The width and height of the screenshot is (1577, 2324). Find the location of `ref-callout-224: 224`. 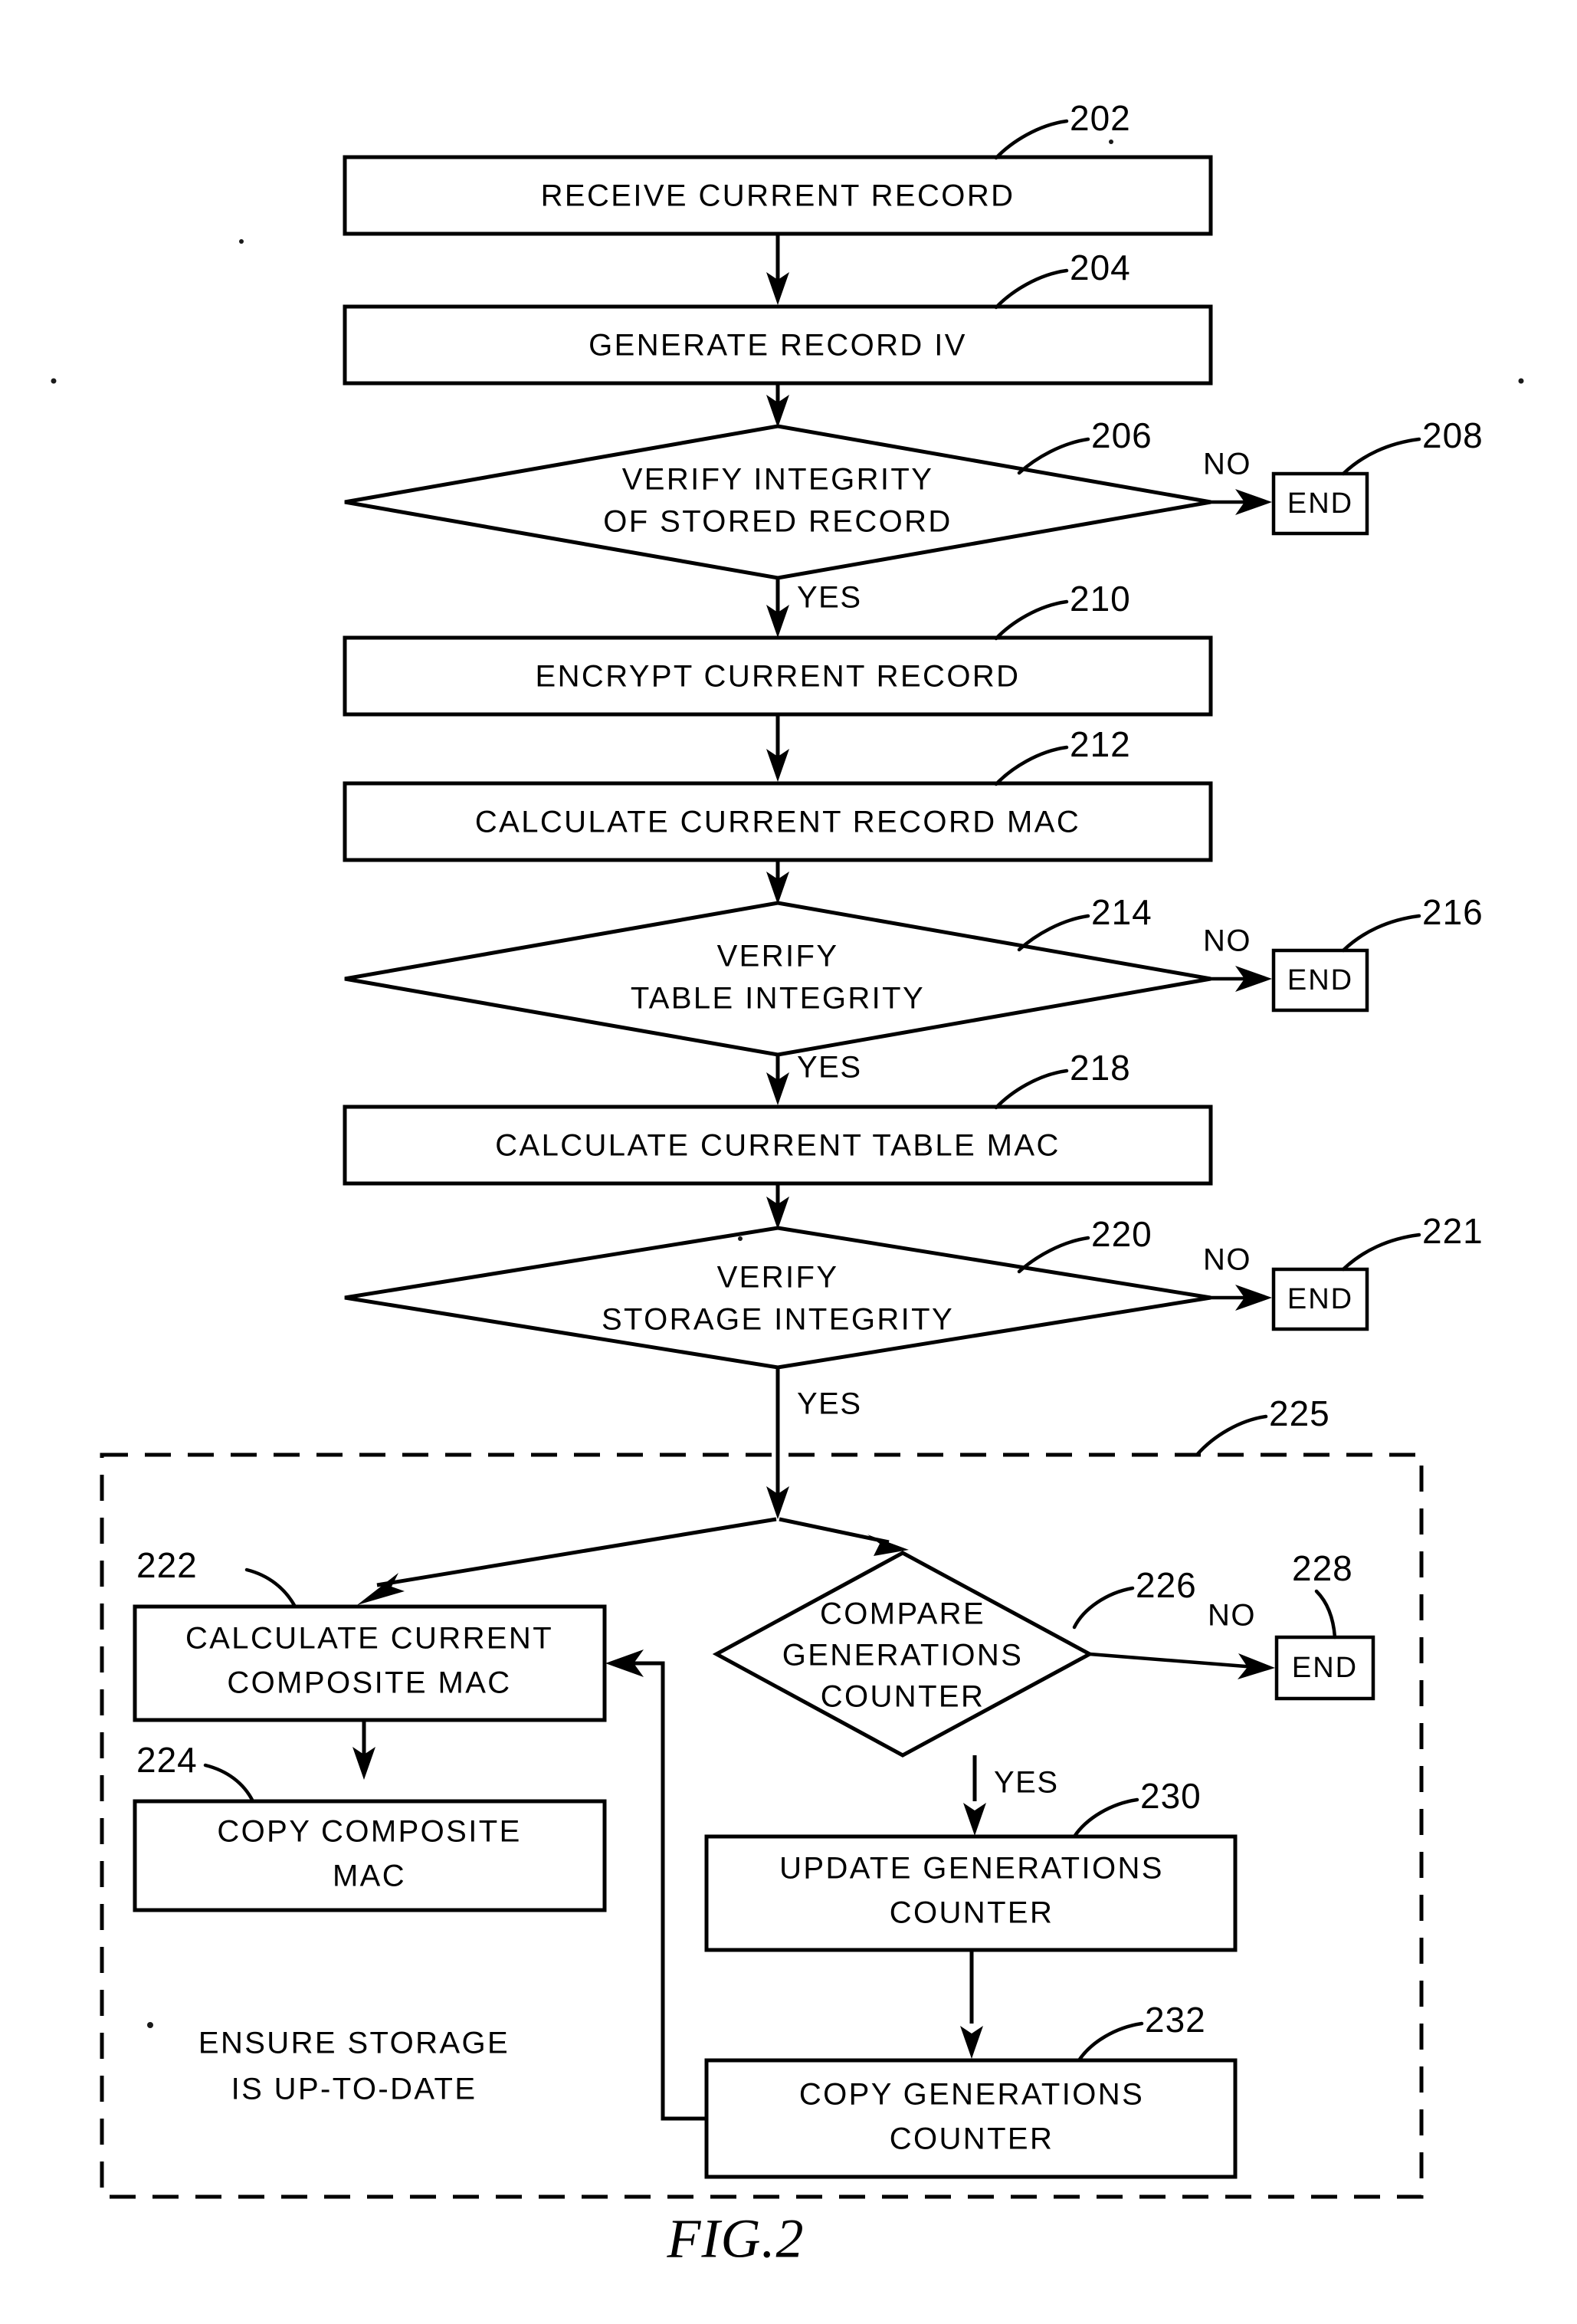

ref-callout-224: 224 is located at coordinates (195, 1772).